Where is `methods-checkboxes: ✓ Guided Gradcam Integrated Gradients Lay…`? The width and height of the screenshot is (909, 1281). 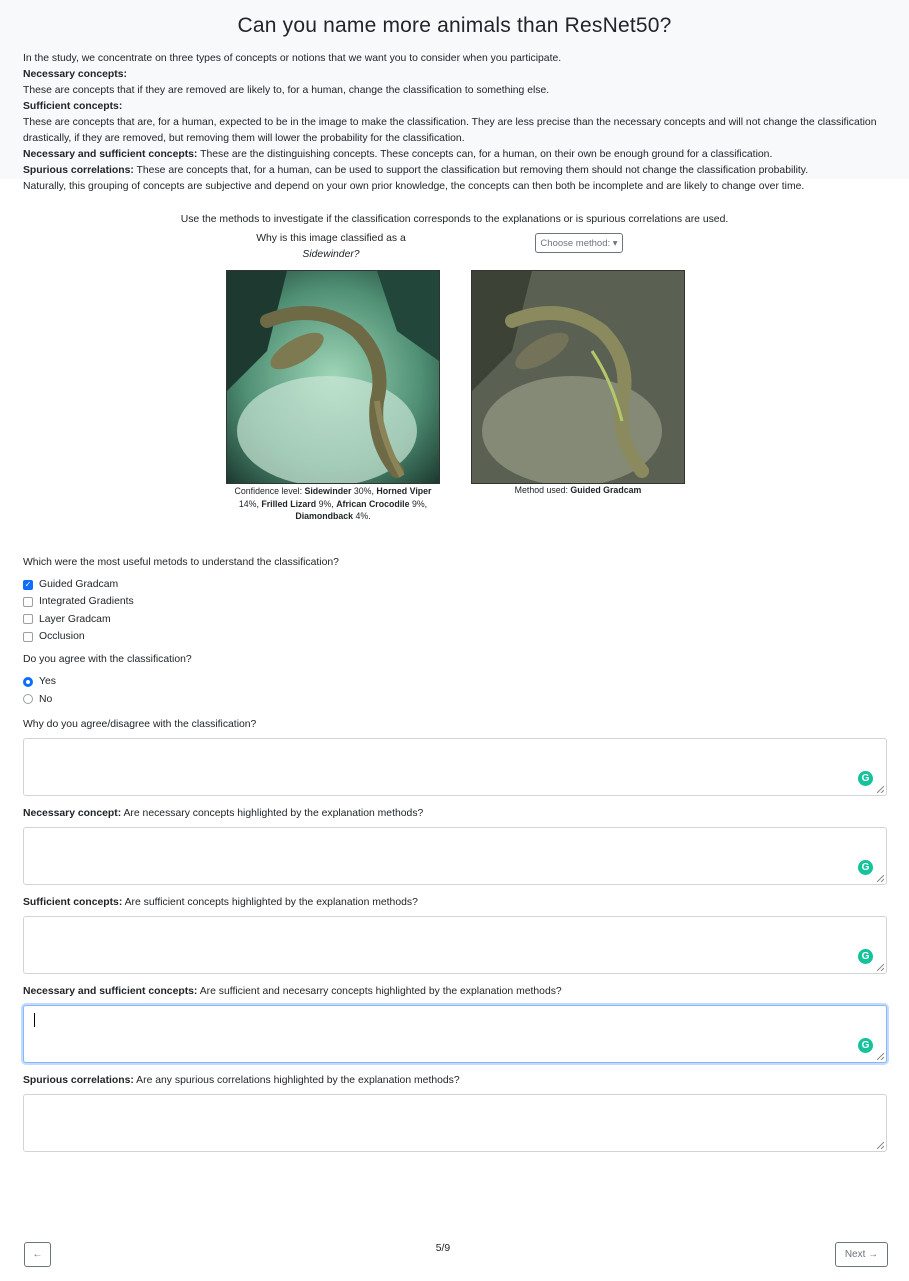
methods-checkboxes: ✓ Guided Gradcam Integrated Gradients Lay… is located at coordinates (454, 610).